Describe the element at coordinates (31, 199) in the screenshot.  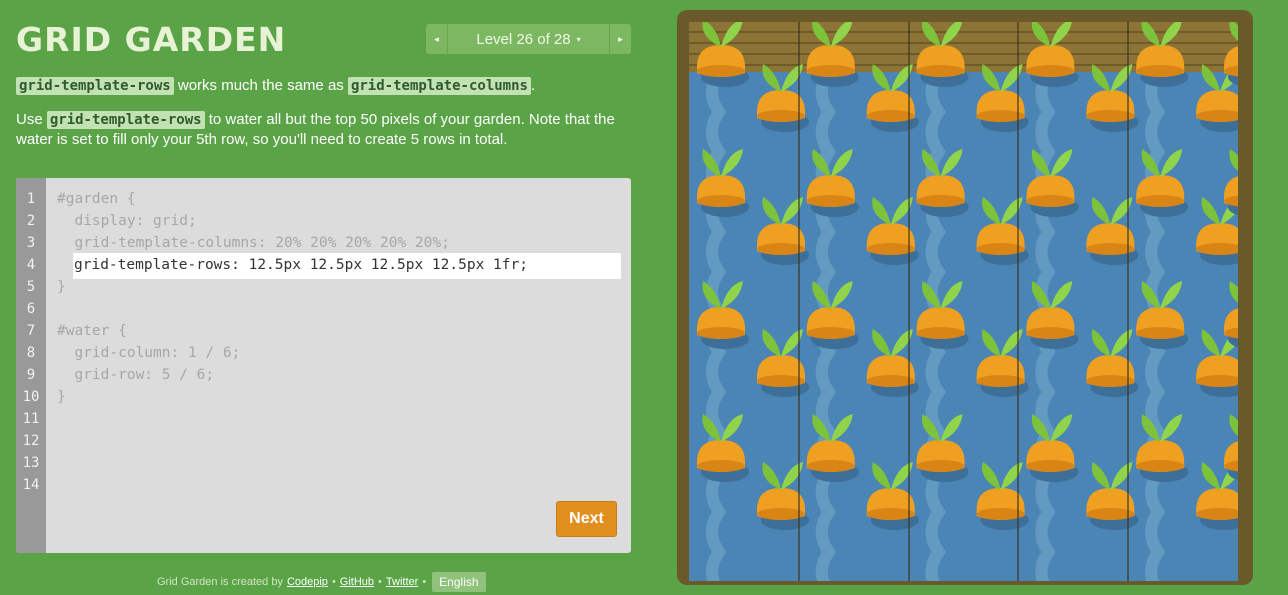
I see `line-number: 1` at that location.